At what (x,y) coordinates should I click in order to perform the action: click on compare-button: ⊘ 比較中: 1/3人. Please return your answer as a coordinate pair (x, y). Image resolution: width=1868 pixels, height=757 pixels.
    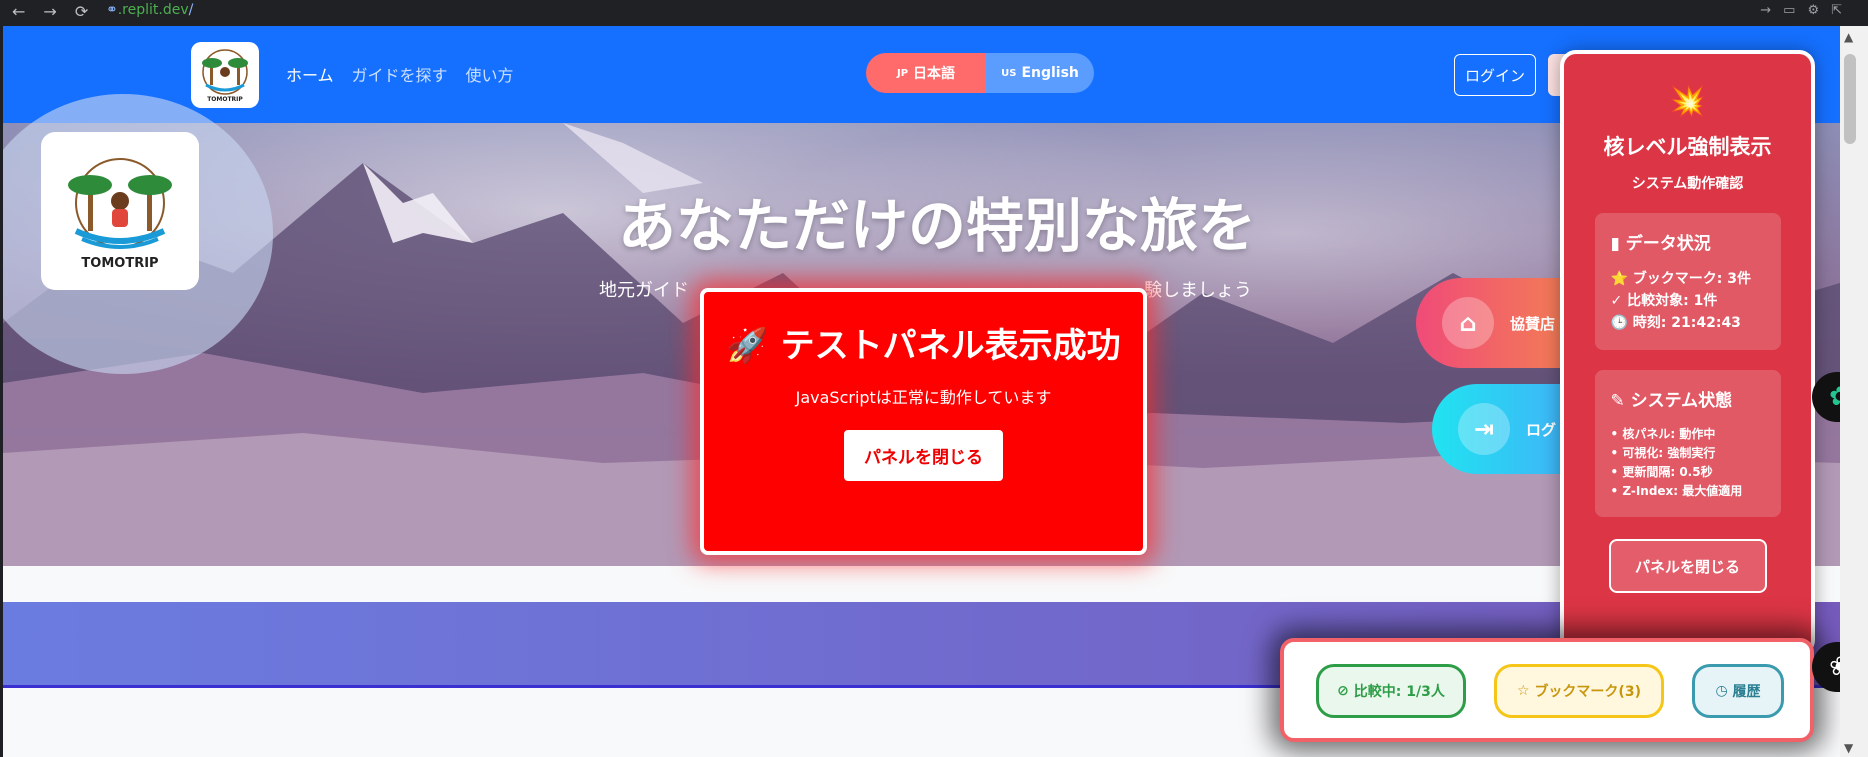
    Looking at the image, I should click on (1391, 691).